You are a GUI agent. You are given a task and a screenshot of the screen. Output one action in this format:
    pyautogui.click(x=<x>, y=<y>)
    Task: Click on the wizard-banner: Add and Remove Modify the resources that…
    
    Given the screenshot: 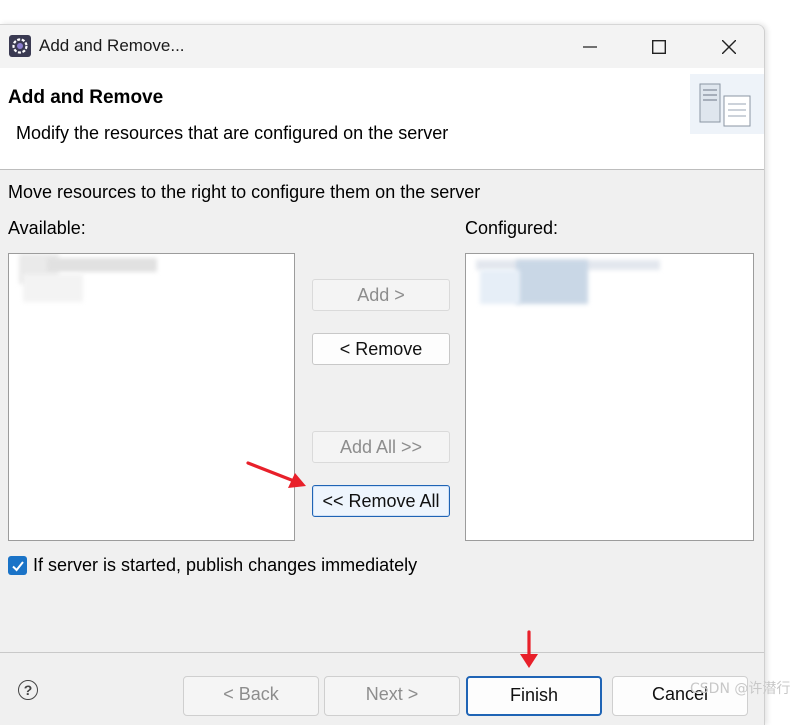 What is the action you would take?
    pyautogui.click(x=382, y=119)
    